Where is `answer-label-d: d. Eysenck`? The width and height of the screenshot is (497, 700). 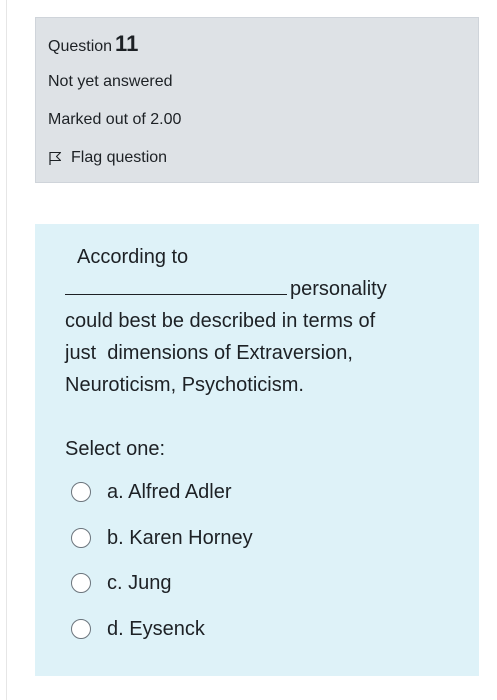
answer-label-d: d. Eysenck is located at coordinates (156, 629).